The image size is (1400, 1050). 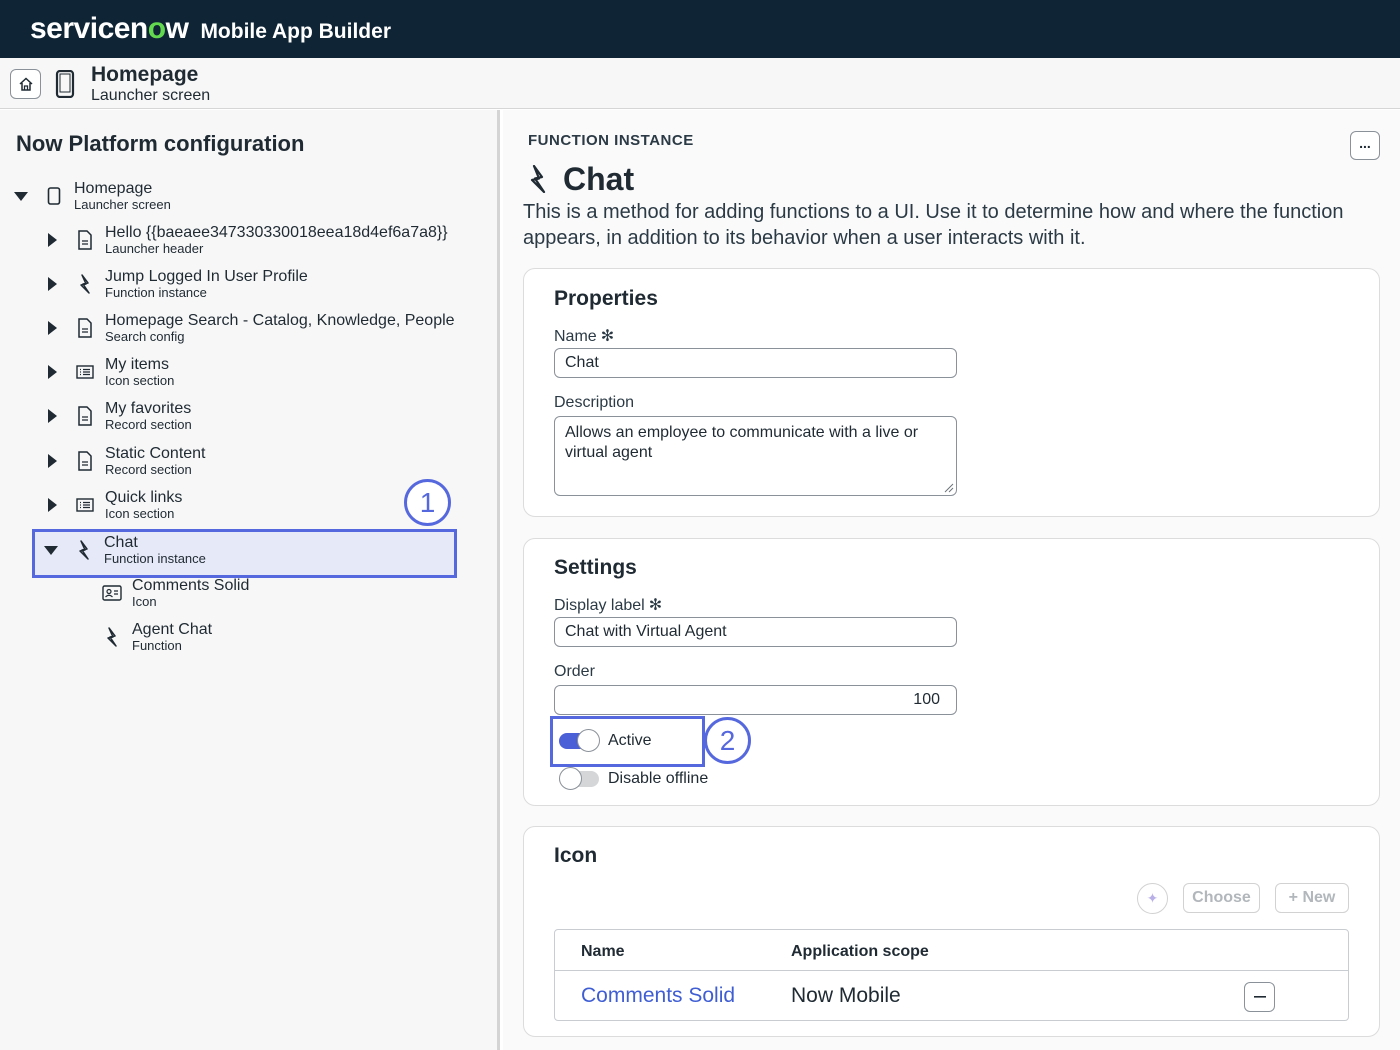 I want to click on active-label: Active, so click(x=630, y=740).